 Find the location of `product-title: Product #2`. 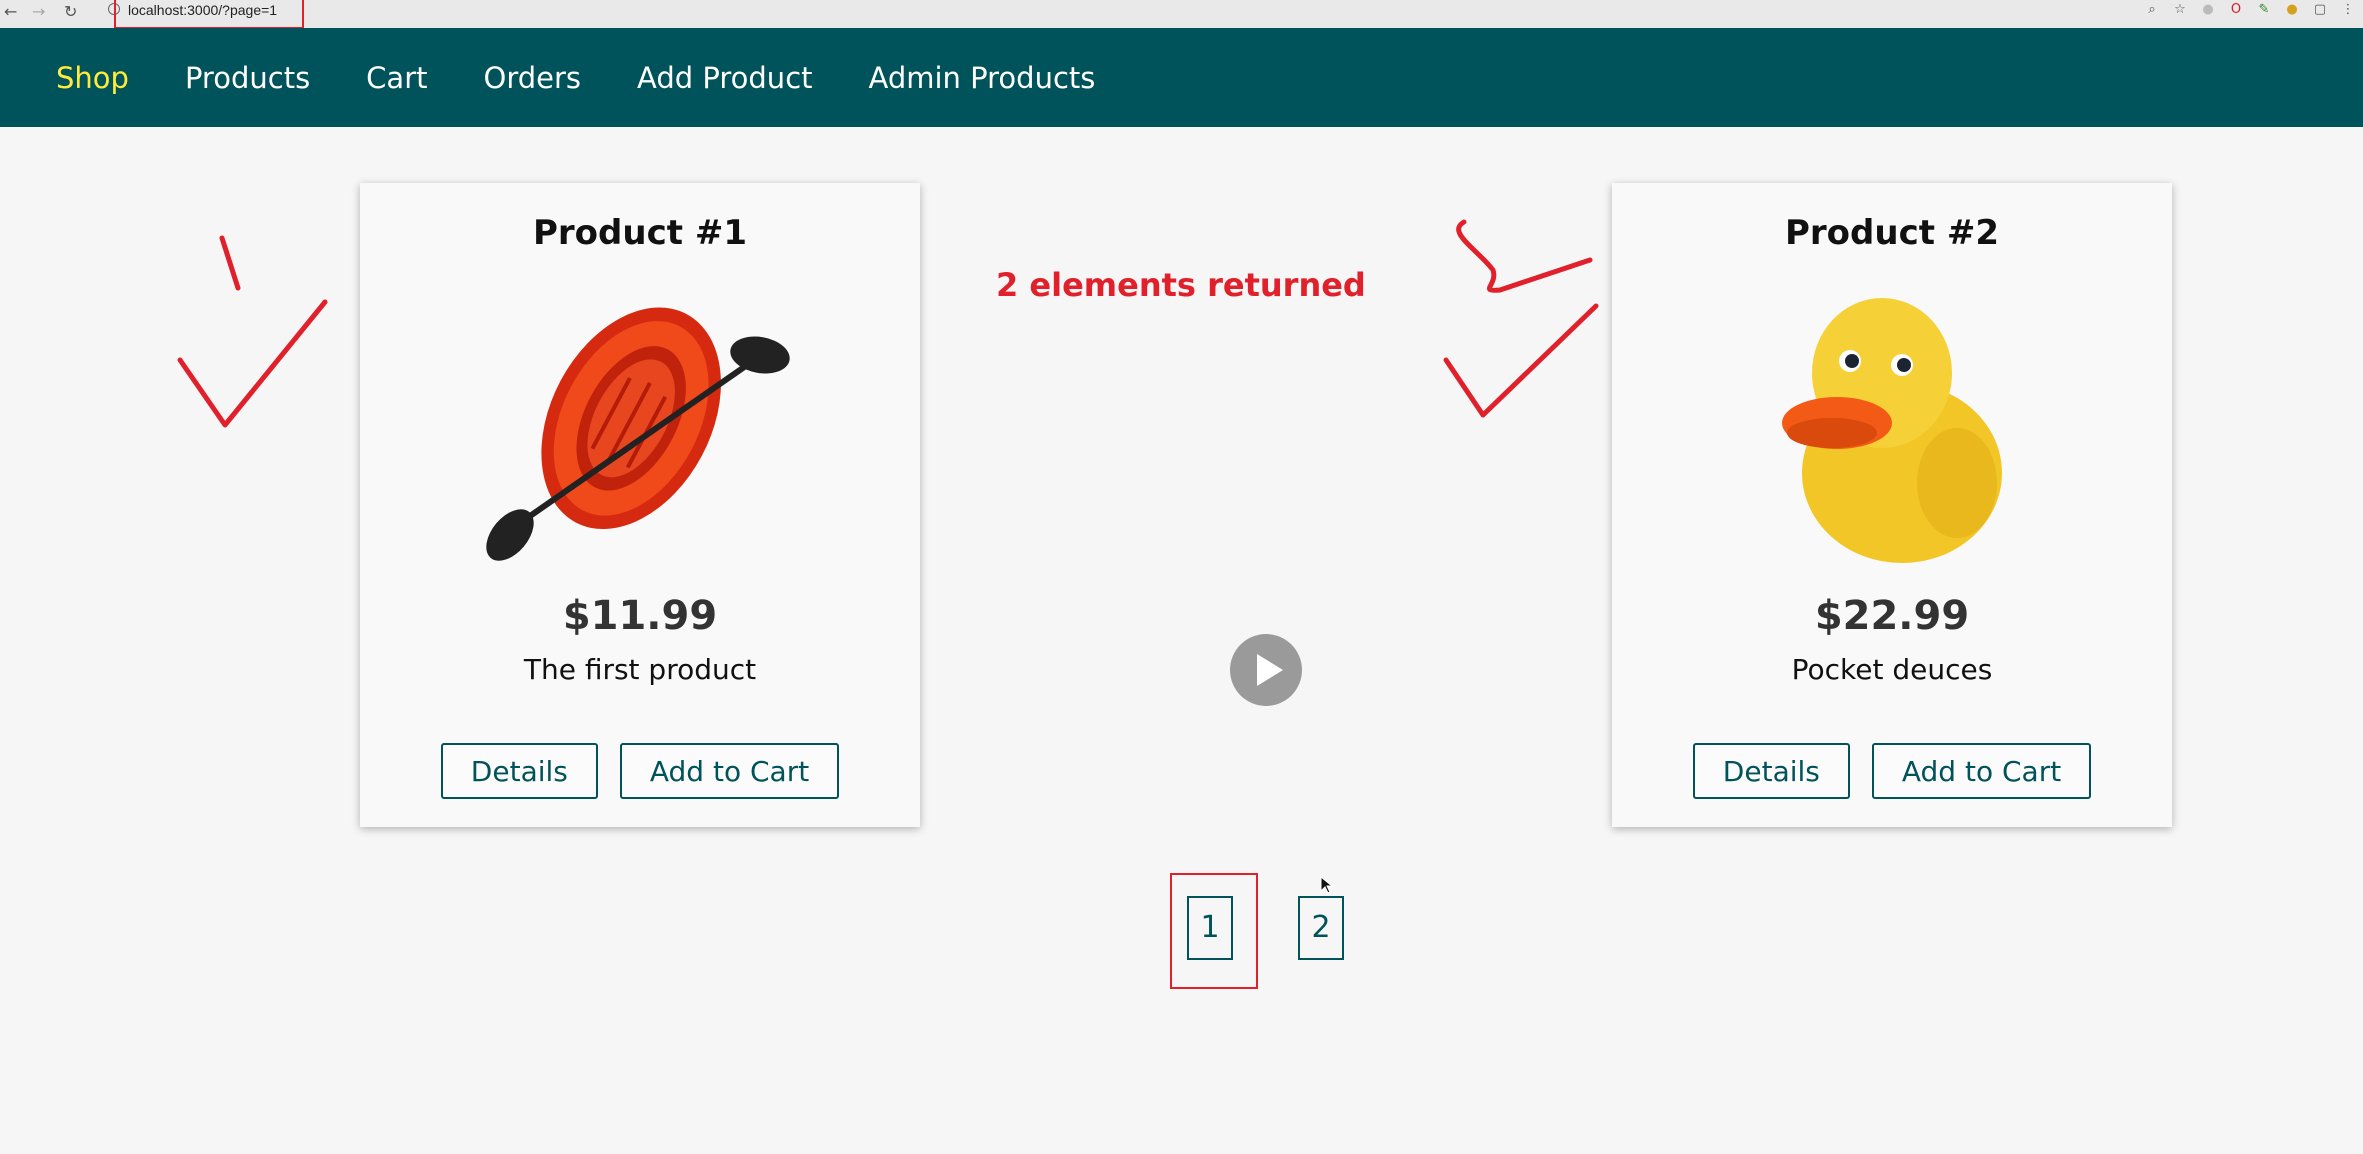

product-title: Product #2 is located at coordinates (1892, 233).